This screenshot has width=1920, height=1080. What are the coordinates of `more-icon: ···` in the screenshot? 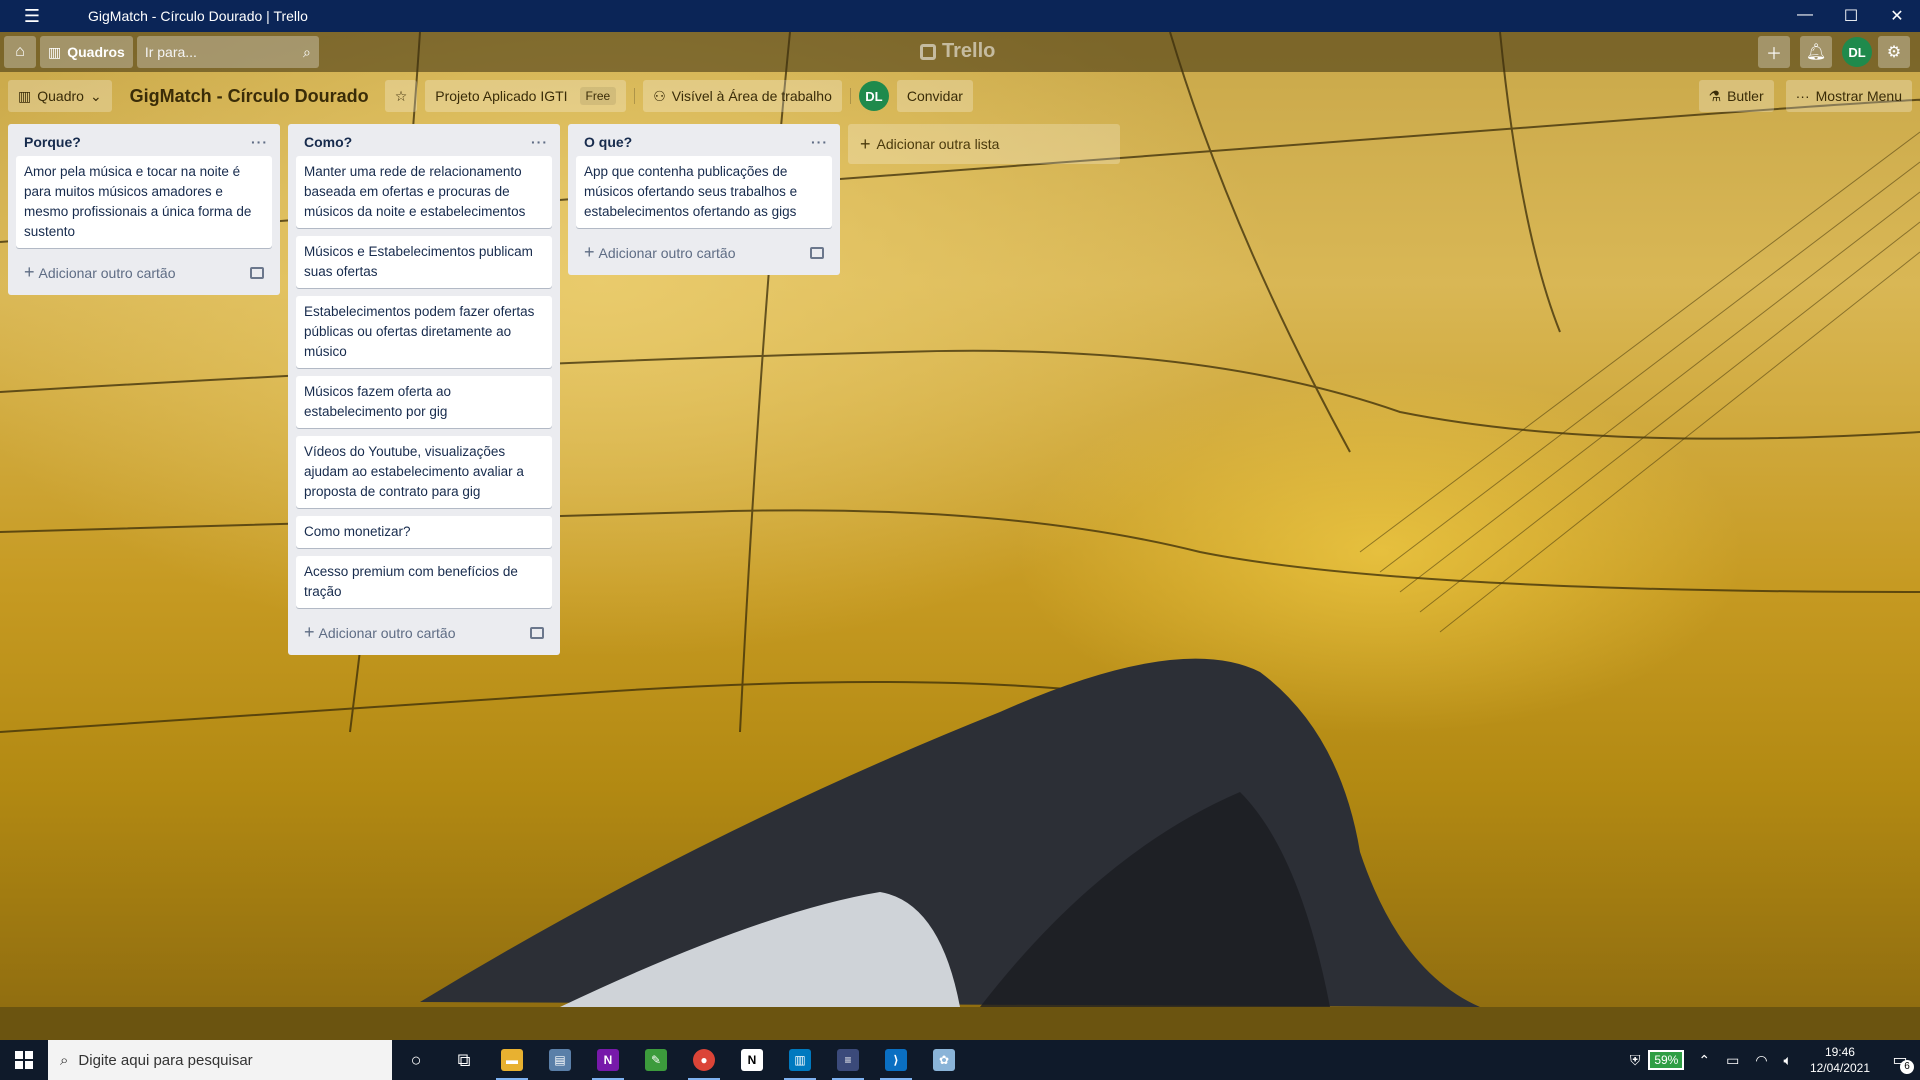 It's located at (1802, 96).